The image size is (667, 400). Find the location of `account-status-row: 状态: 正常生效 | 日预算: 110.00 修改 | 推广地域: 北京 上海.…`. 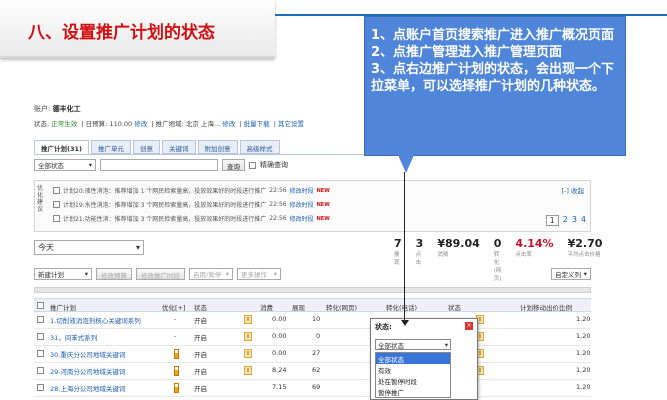

account-status-row: 状态: 正常生效 | 日预算: 110.00 修改 | 推广地域: 北京 上海.… is located at coordinates (169, 124).